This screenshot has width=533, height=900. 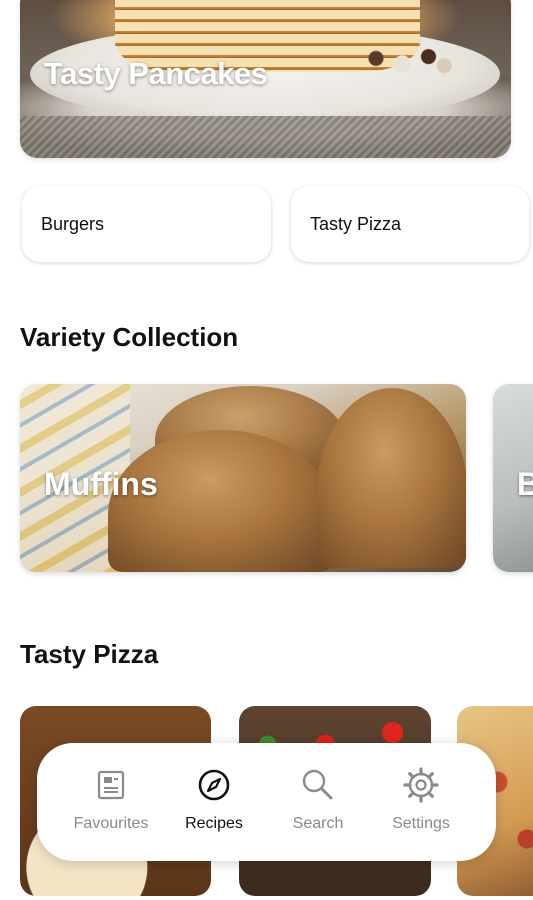 I want to click on search-icon, so click(x=317, y=784).